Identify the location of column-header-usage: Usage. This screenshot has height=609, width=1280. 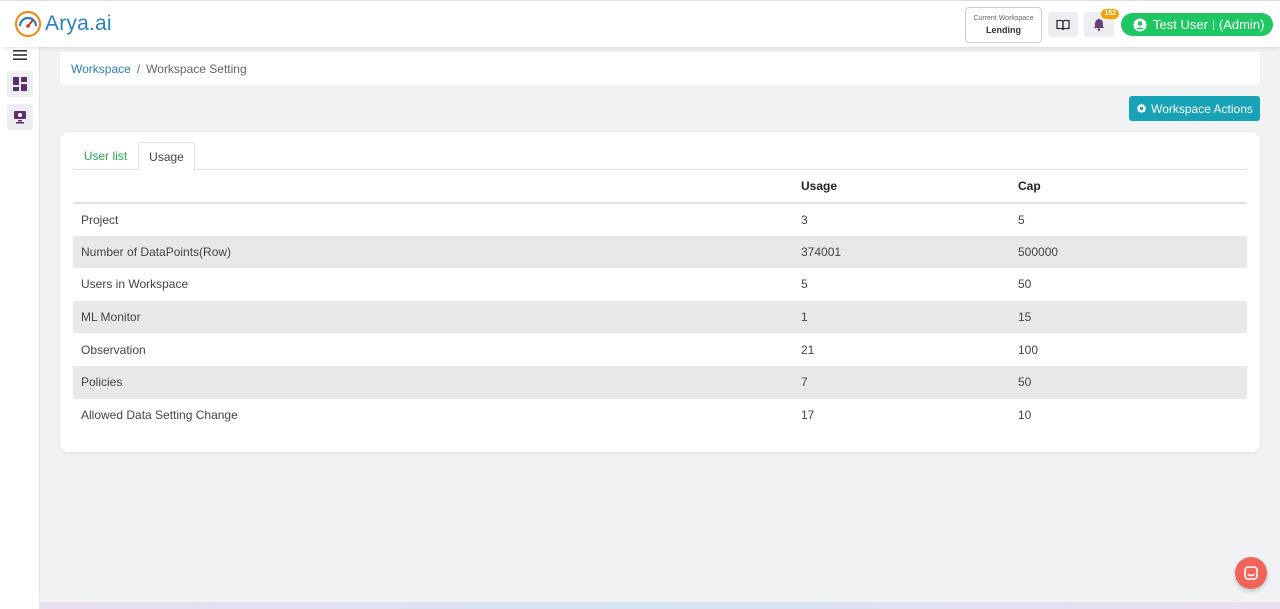
(901, 187).